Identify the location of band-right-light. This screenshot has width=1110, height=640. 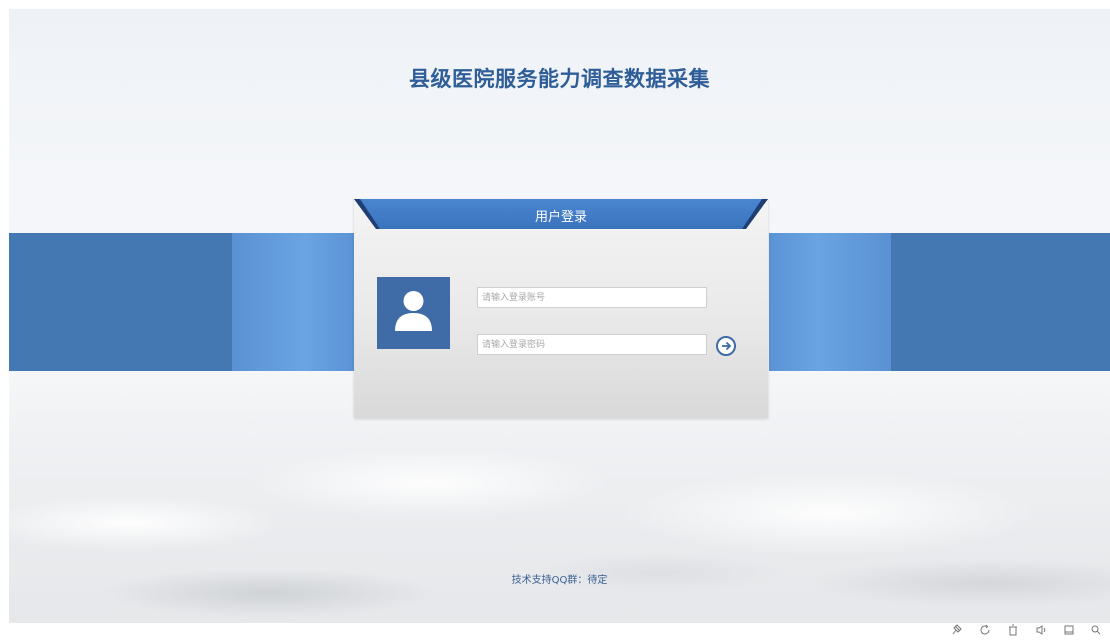
(830, 302).